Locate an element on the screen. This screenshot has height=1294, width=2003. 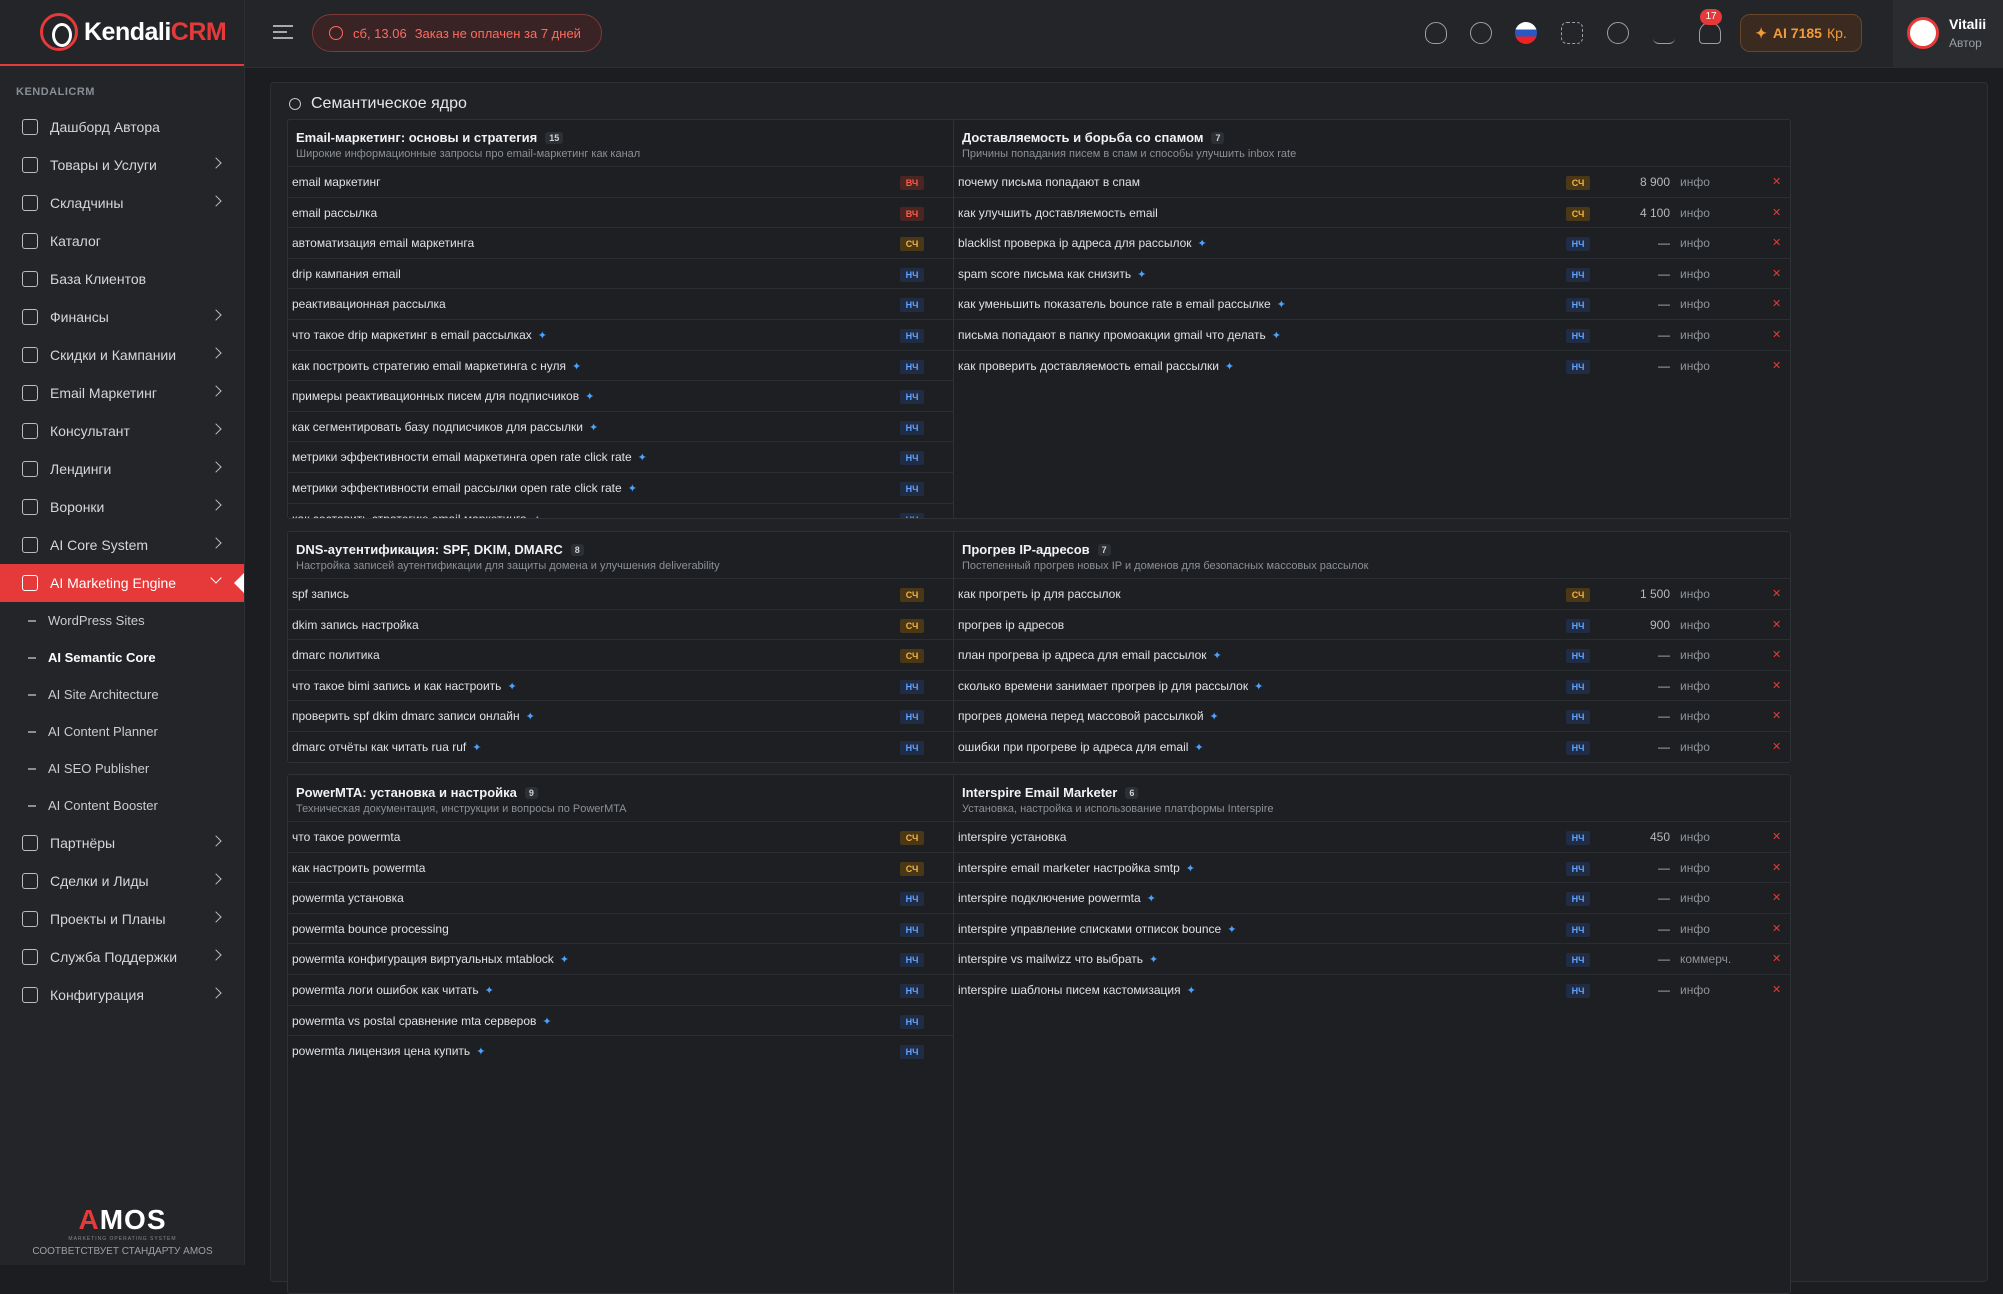
search-volume: 4 100 is located at coordinates (1642, 213).